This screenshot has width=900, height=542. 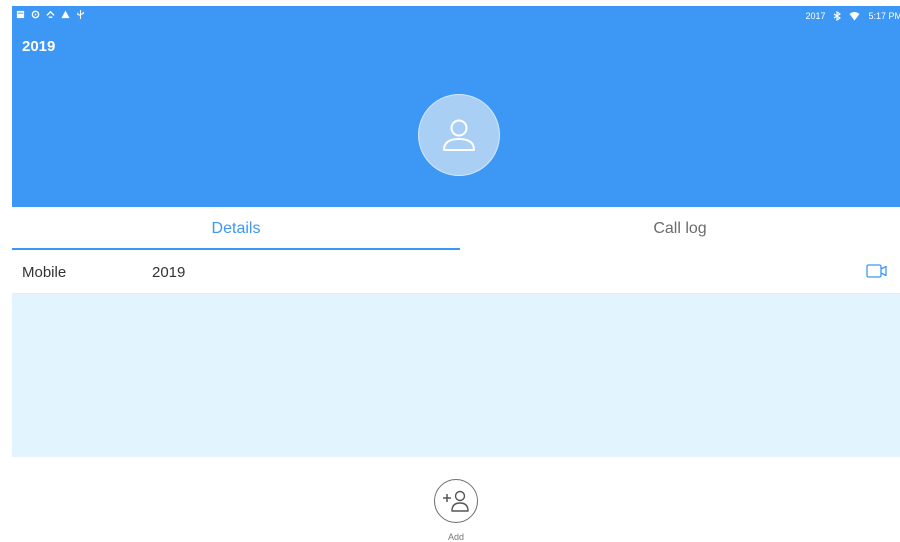 What do you see at coordinates (854, 16) in the screenshot?
I see `wifi-icon` at bounding box center [854, 16].